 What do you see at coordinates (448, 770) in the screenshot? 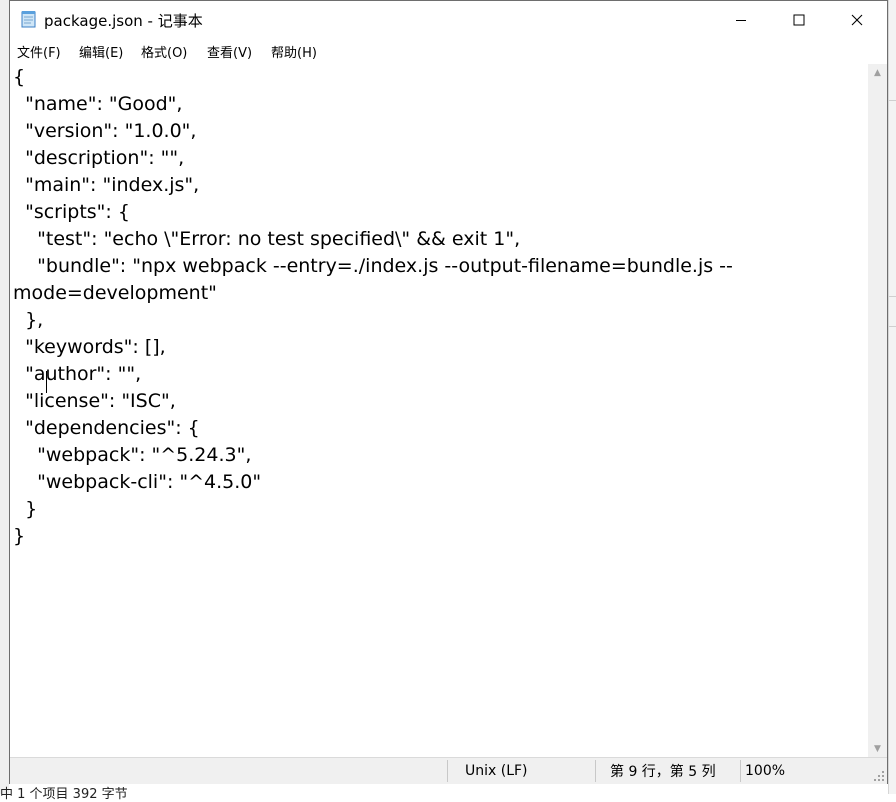
I see `status-bar: Unix (LF) 第 9 行，第 5 列 100%` at bounding box center [448, 770].